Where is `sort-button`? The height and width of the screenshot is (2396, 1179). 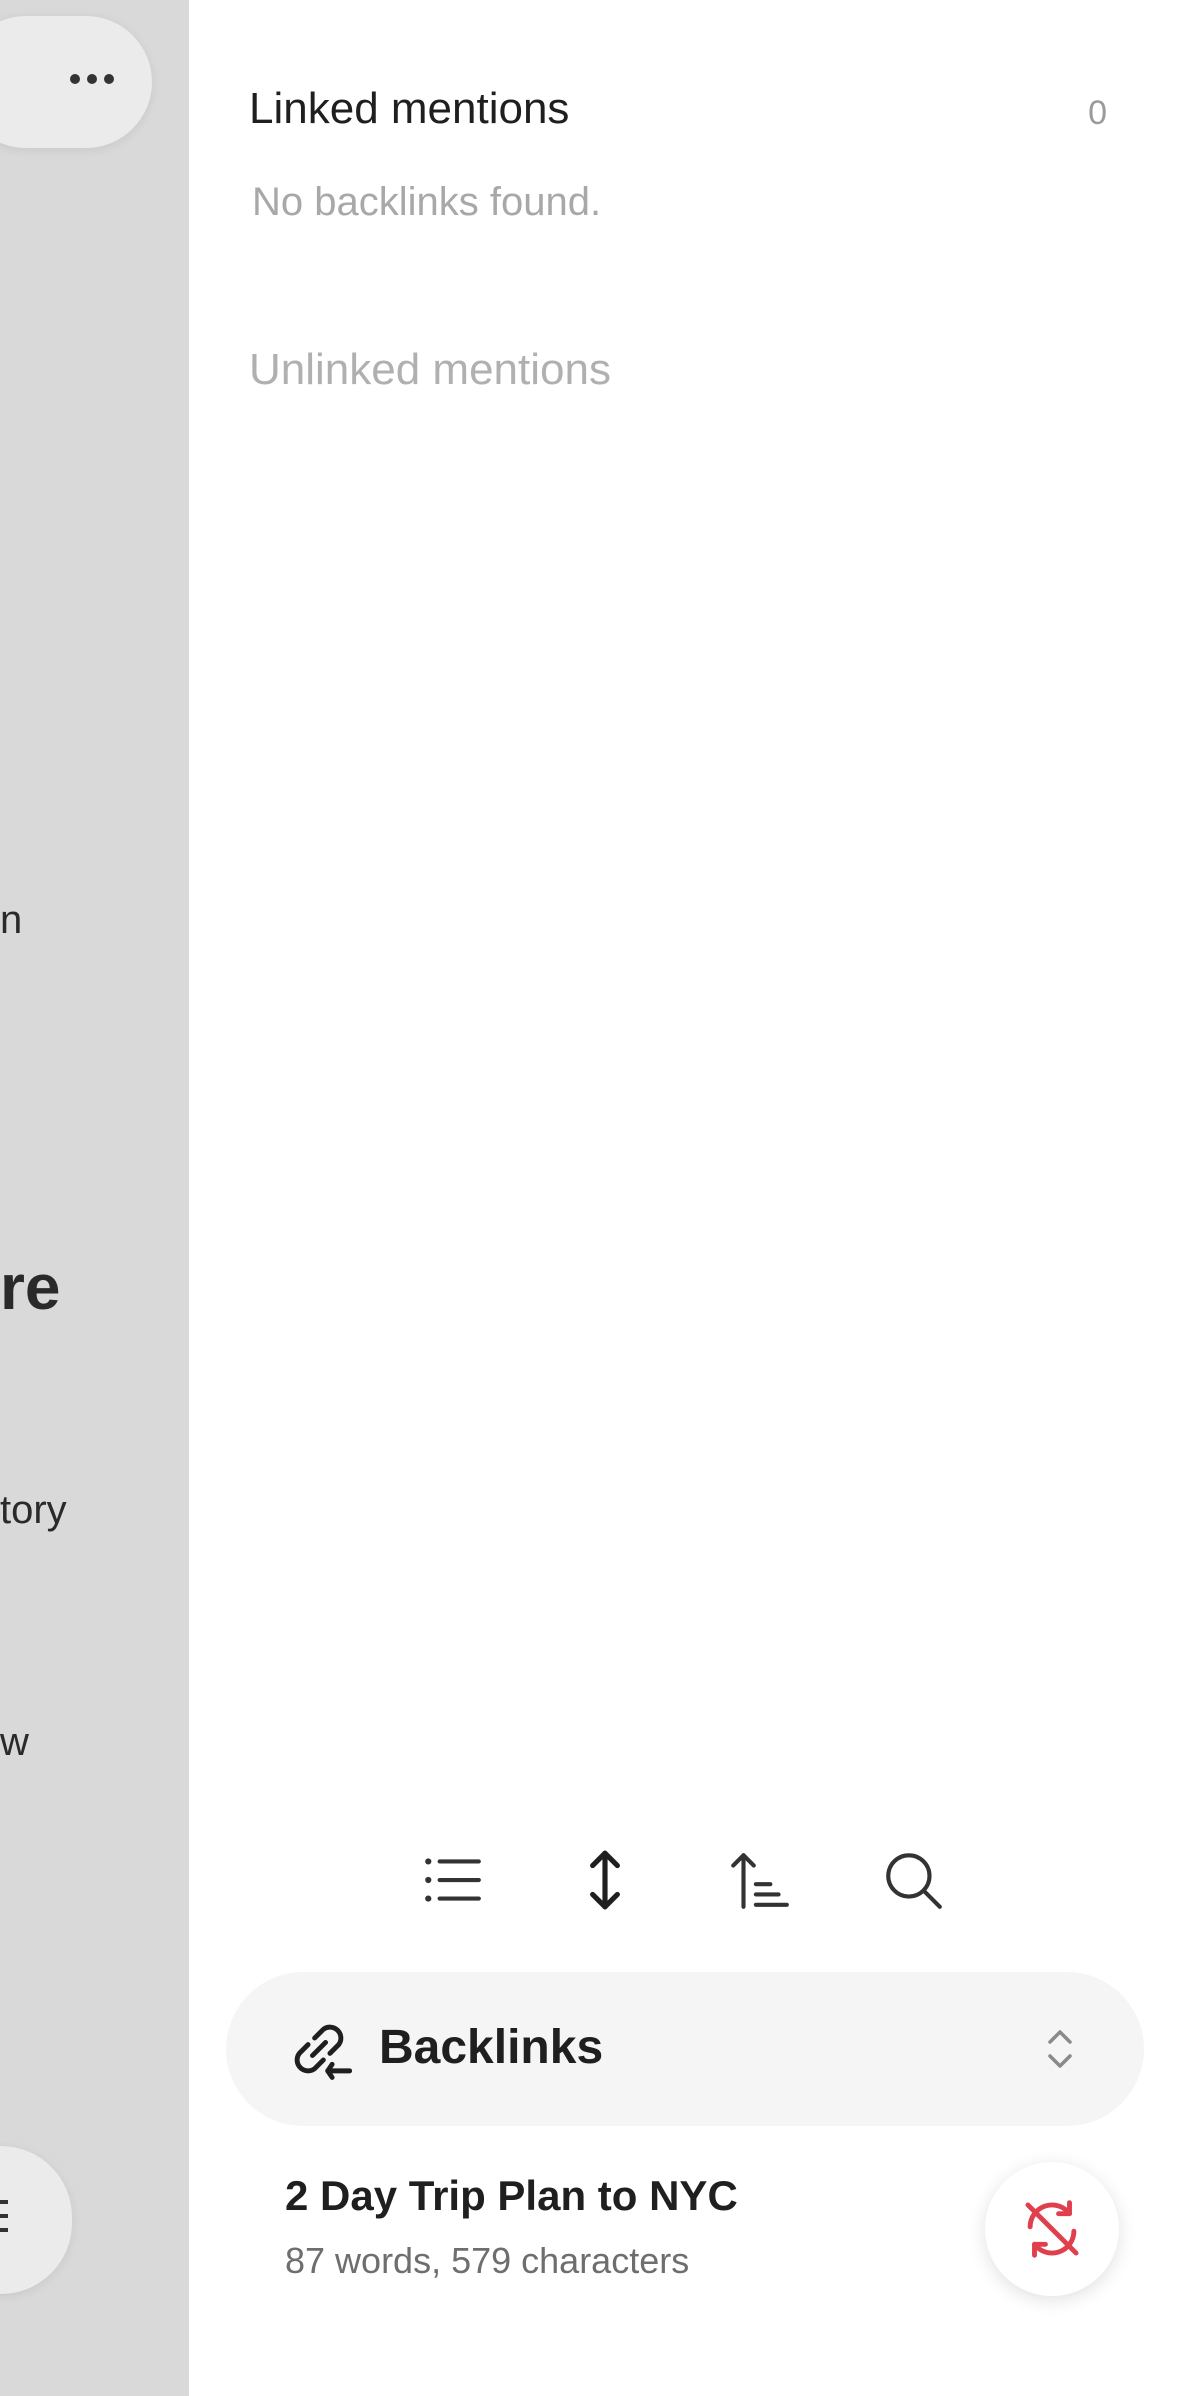
sort-button is located at coordinates (760, 1880).